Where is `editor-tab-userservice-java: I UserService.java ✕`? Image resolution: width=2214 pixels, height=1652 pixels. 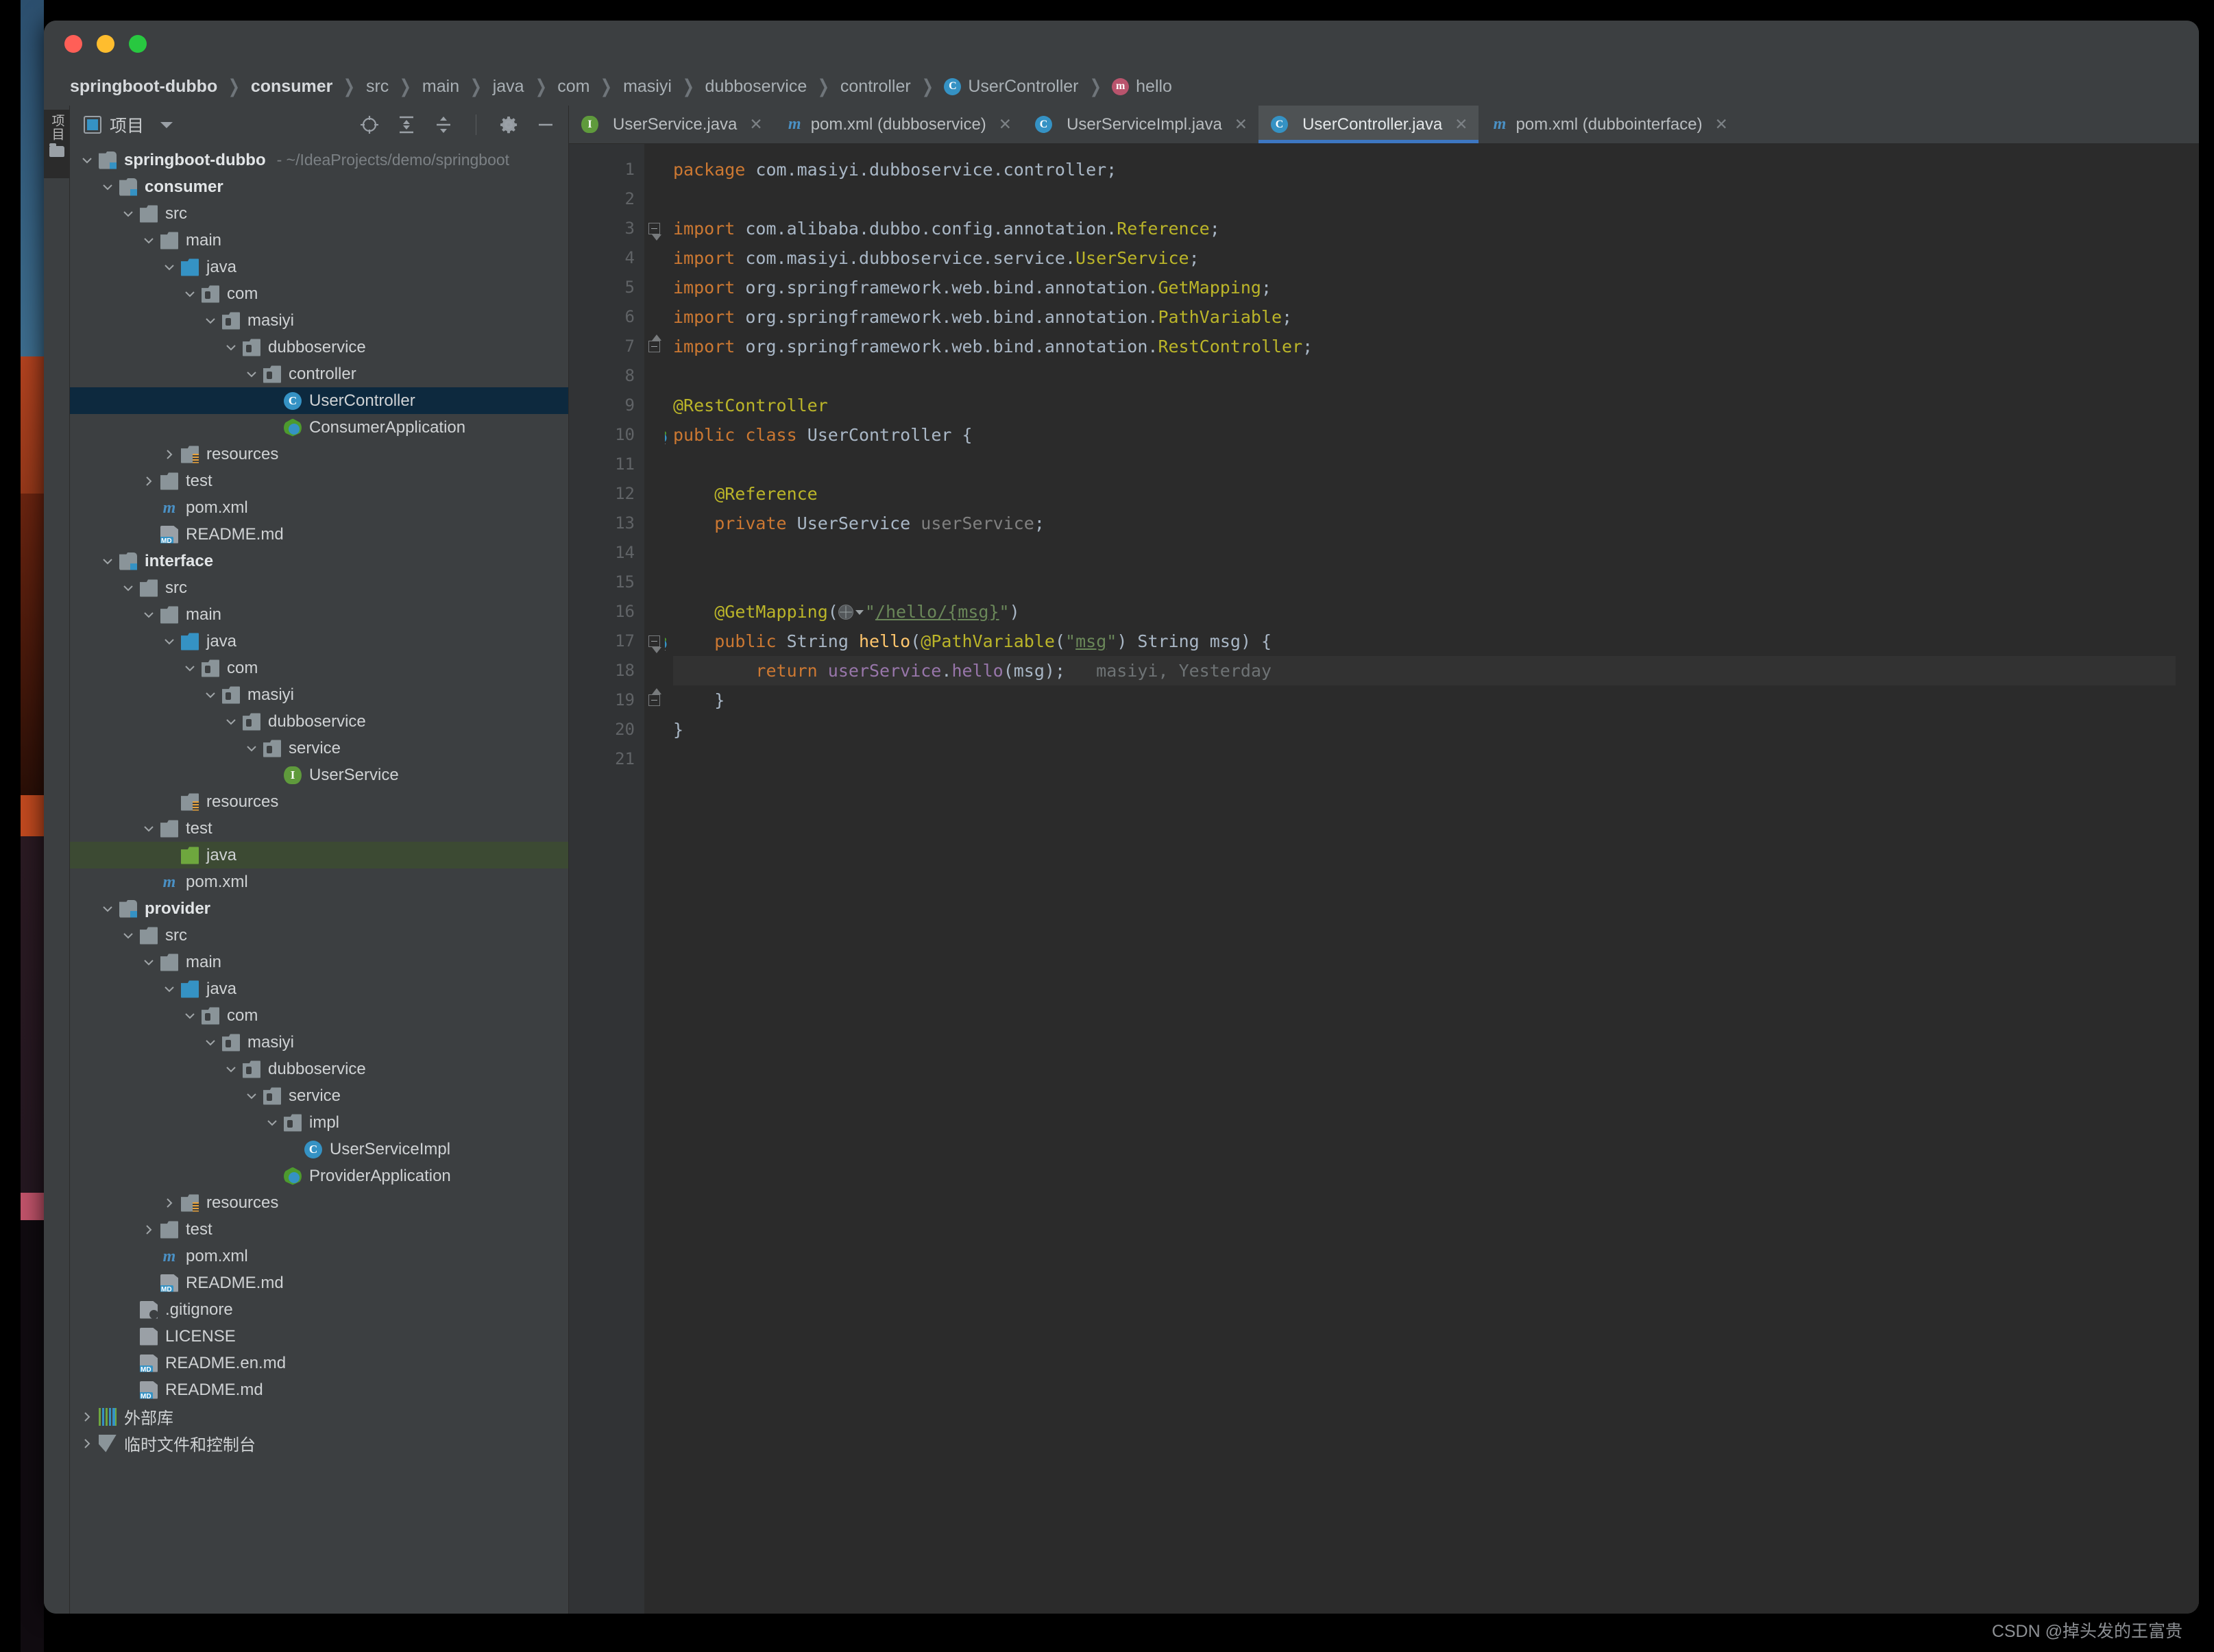 editor-tab-userservice-java: I UserService.java ✕ is located at coordinates (672, 124).